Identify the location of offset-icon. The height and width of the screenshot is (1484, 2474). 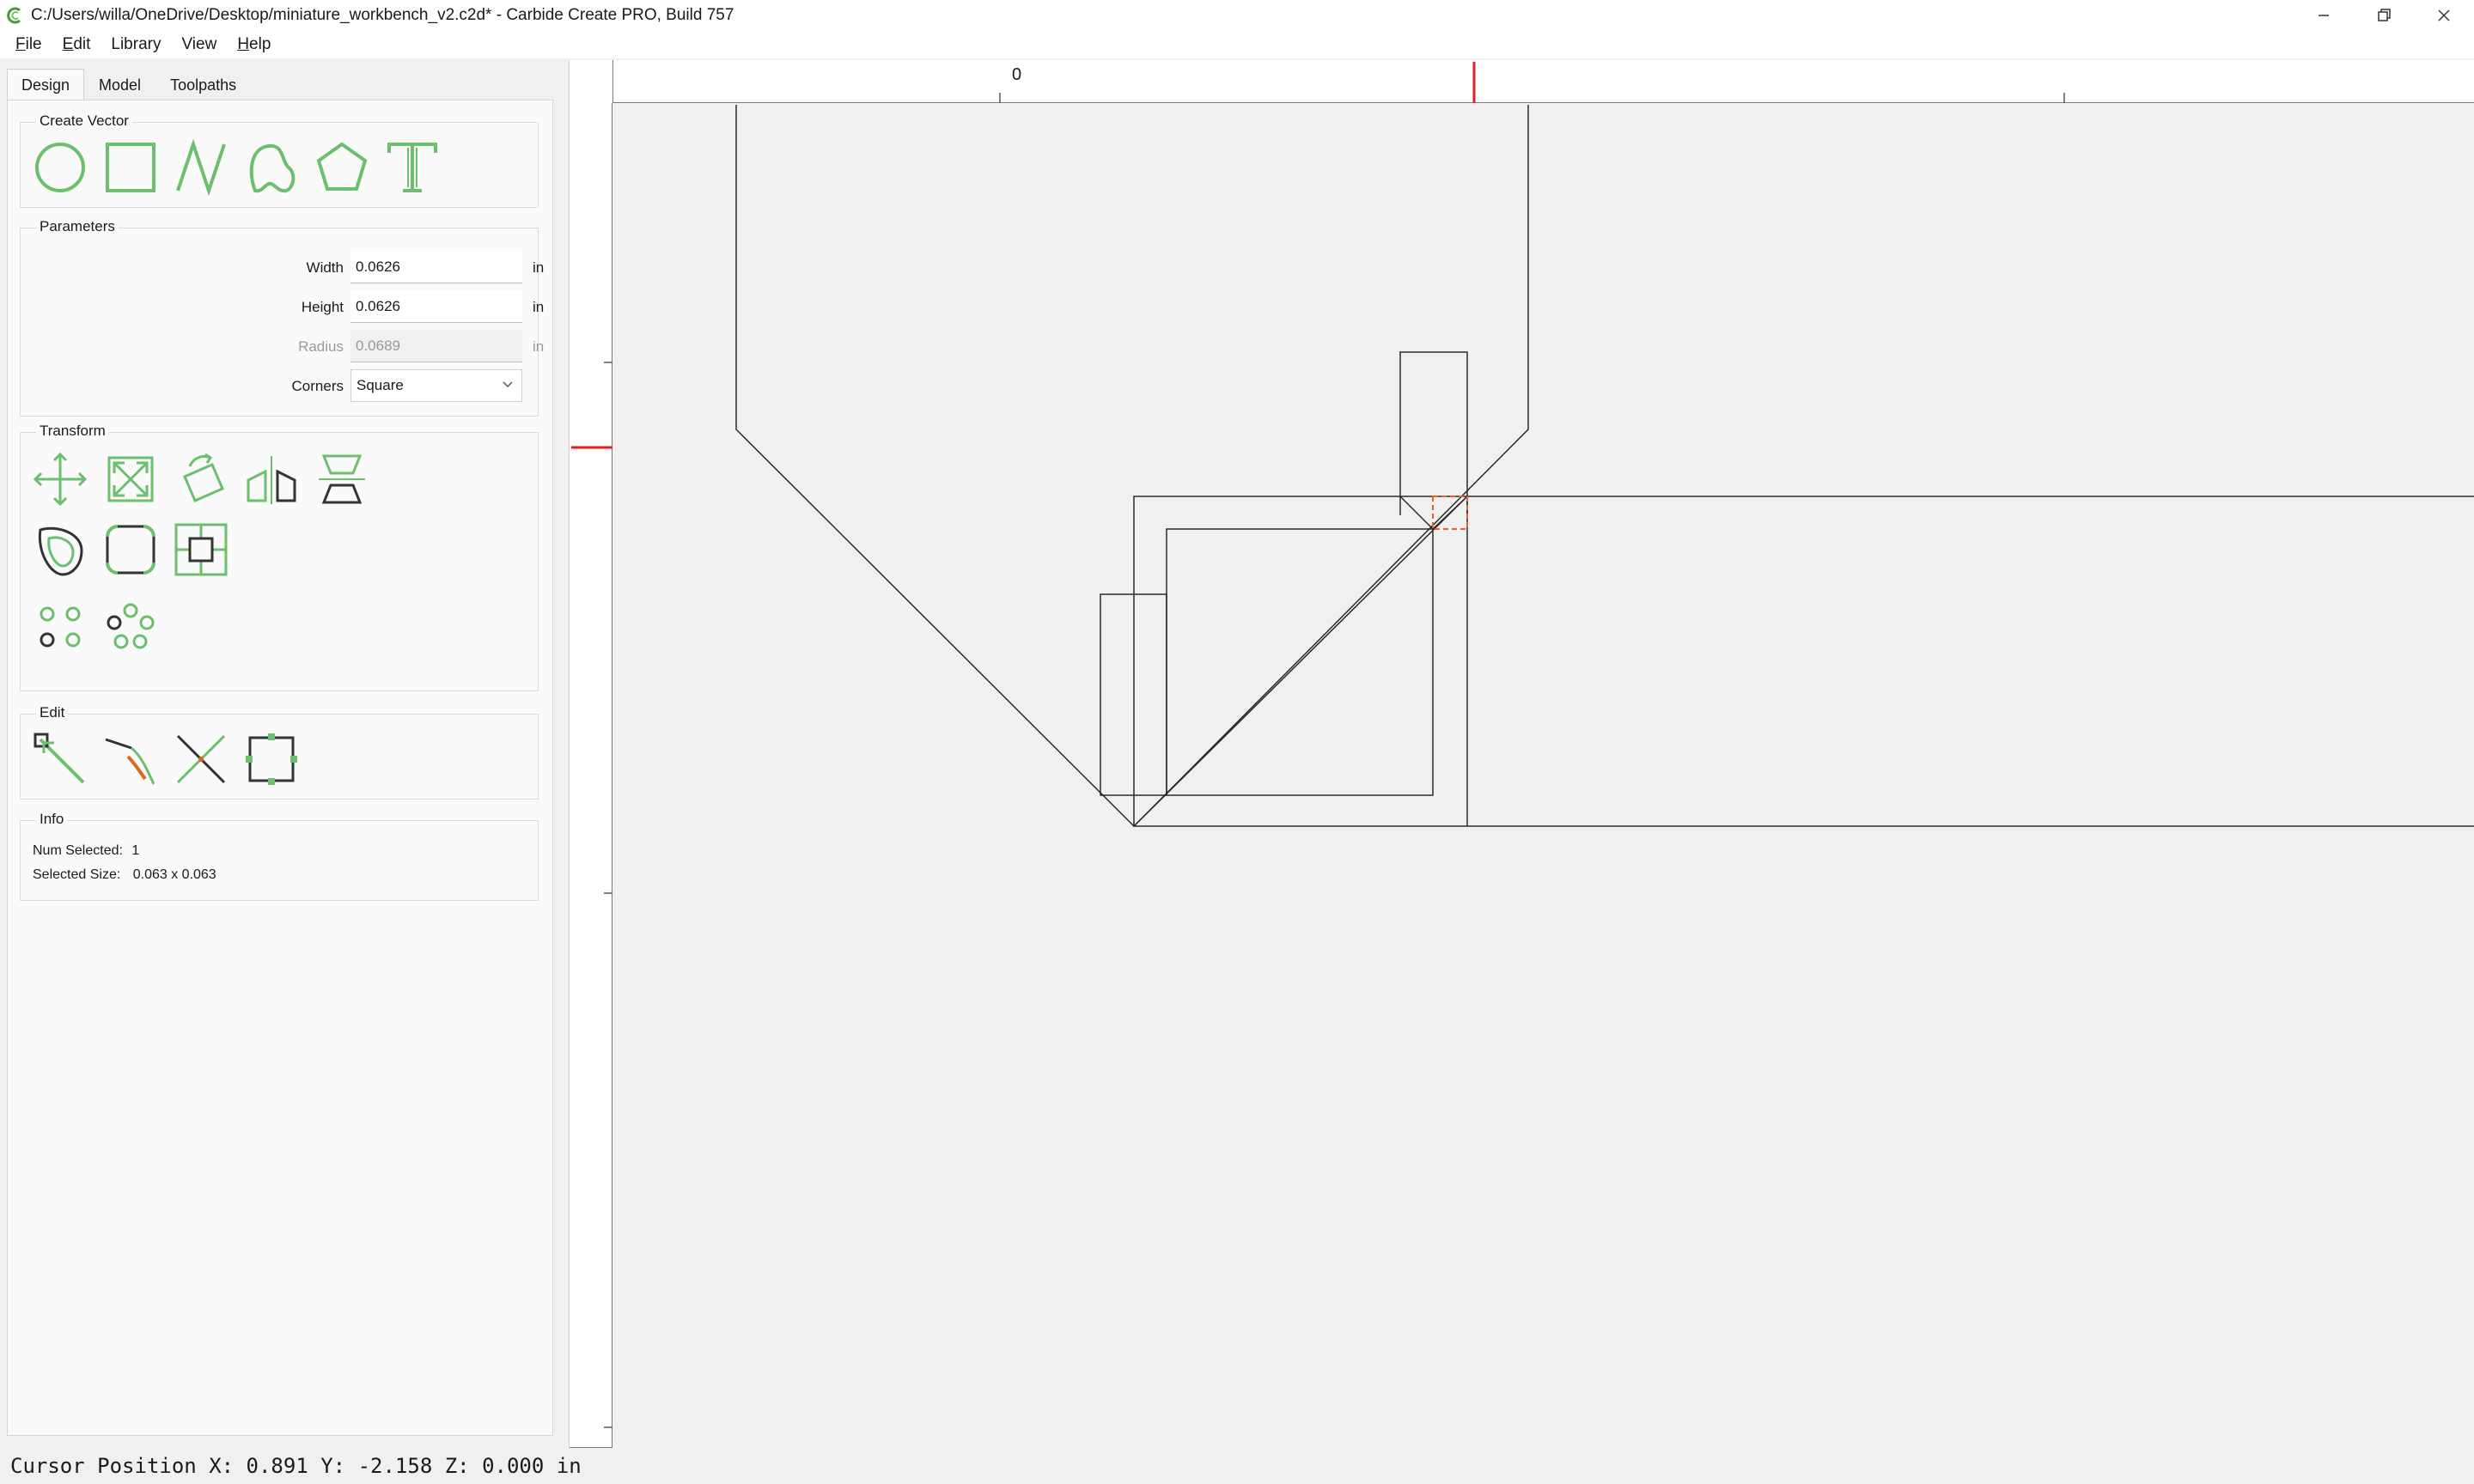
(60, 551).